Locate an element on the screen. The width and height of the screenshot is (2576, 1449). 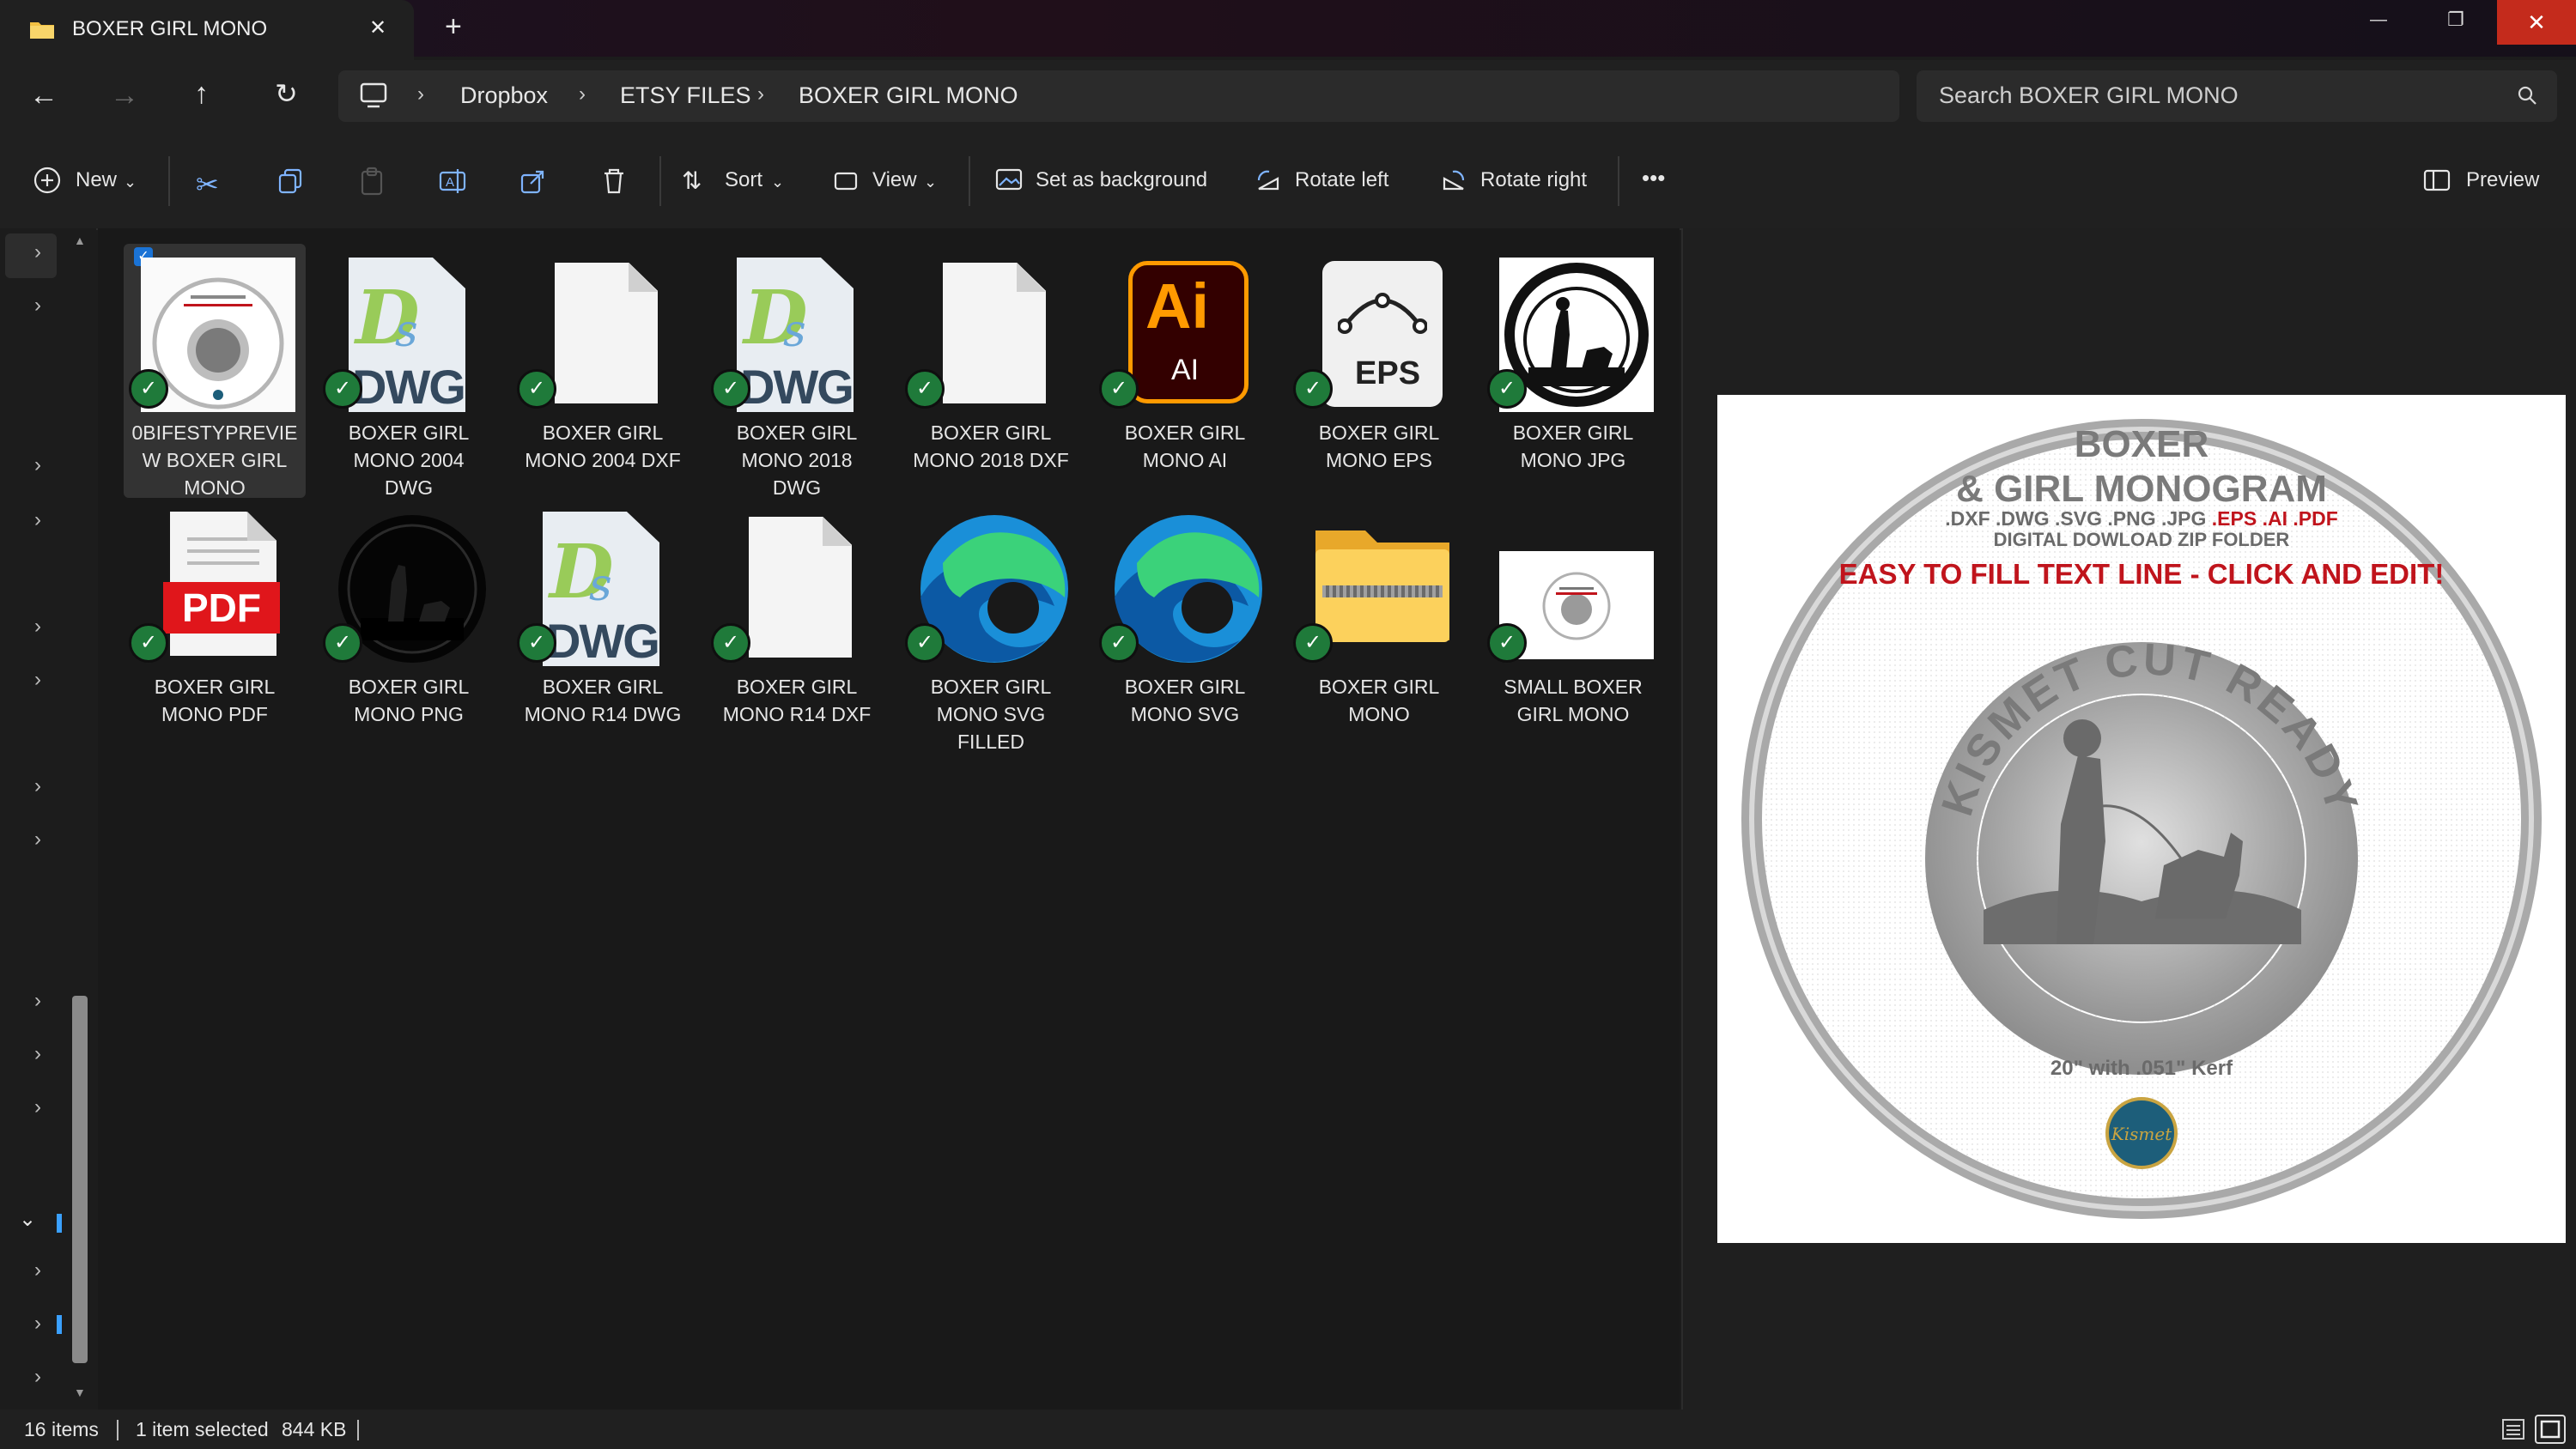
file-item: D s DWG ✓ BOXER GIRL MONO R14 DWG is located at coordinates (603, 635).